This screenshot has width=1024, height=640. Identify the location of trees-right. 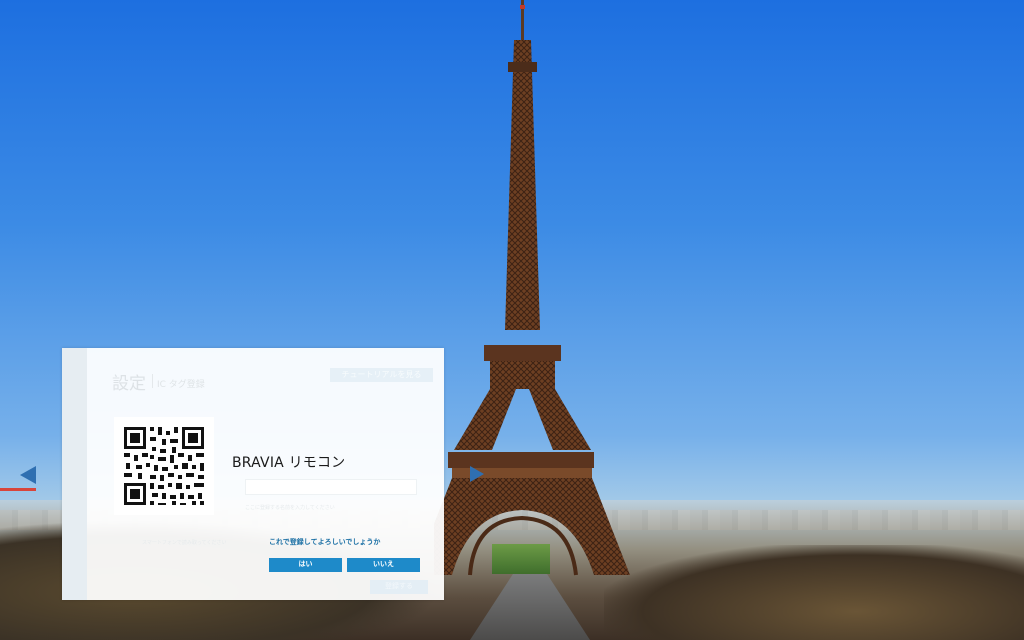
(814, 592).